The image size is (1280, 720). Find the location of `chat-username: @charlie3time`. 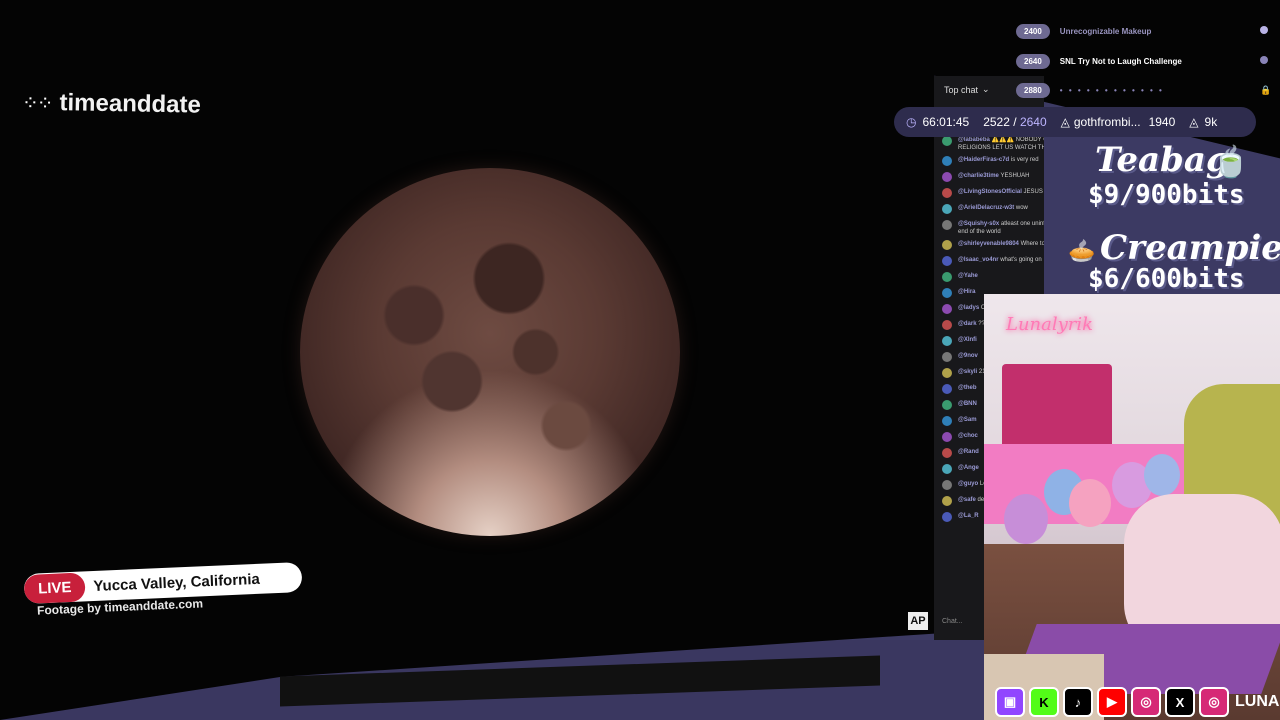

chat-username: @charlie3time is located at coordinates (978, 176).